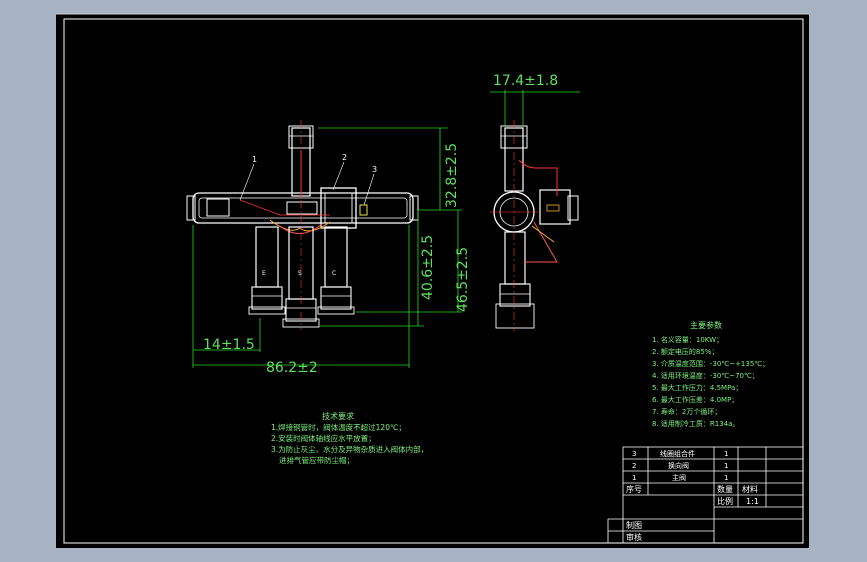 The height and width of the screenshot is (562, 867). Describe the element at coordinates (344, 157) in the screenshot. I see `part-label-2: 2` at that location.